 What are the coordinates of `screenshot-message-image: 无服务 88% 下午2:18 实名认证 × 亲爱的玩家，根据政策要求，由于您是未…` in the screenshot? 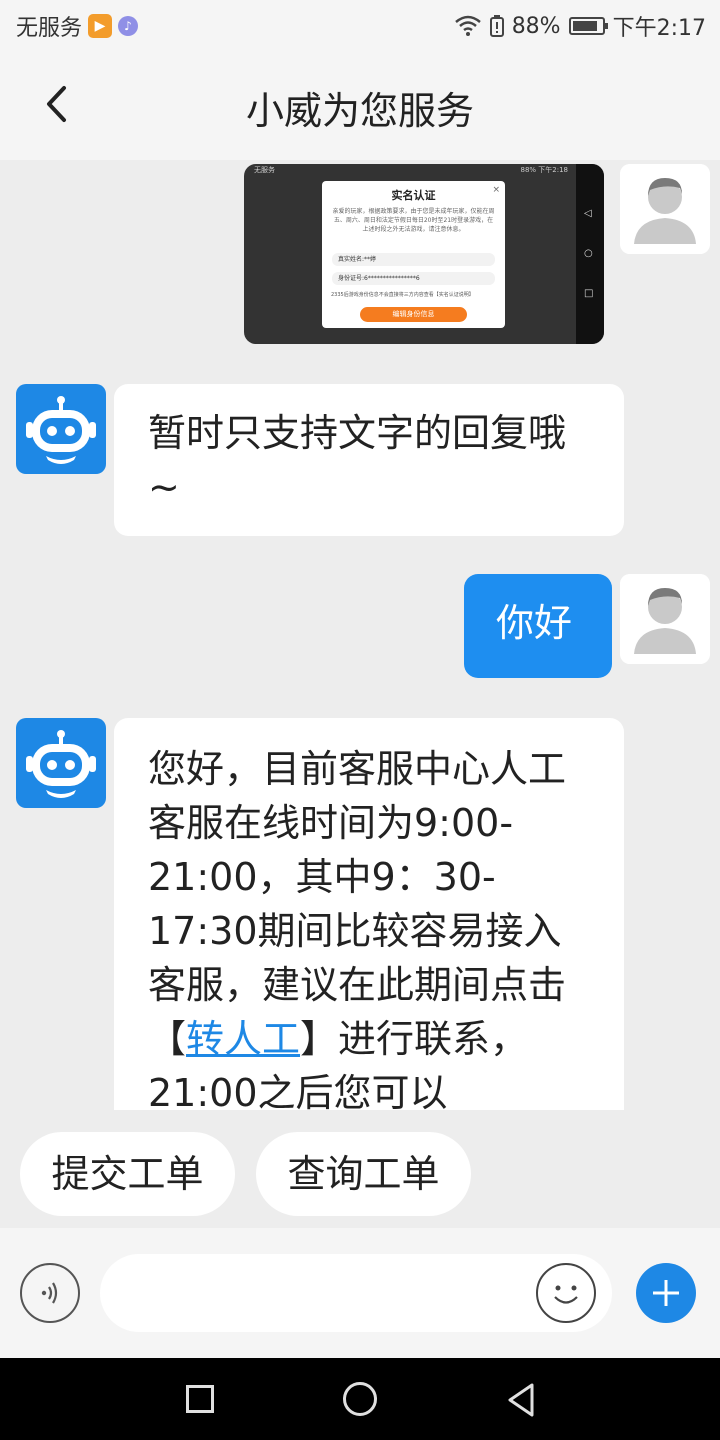 It's located at (424, 254).